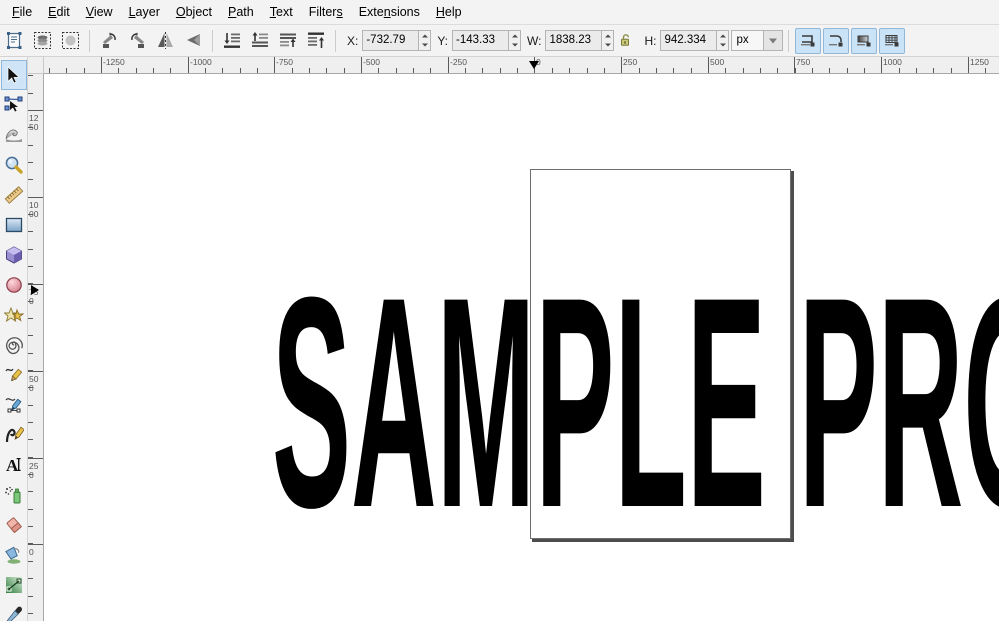 The width and height of the screenshot is (999, 621). Describe the element at coordinates (70, 41) in the screenshot. I see `deselect-icon` at that location.